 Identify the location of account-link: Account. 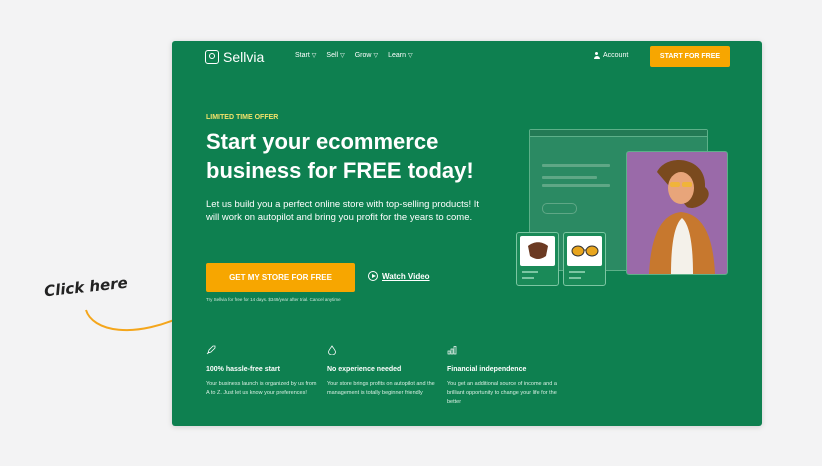
(610, 55).